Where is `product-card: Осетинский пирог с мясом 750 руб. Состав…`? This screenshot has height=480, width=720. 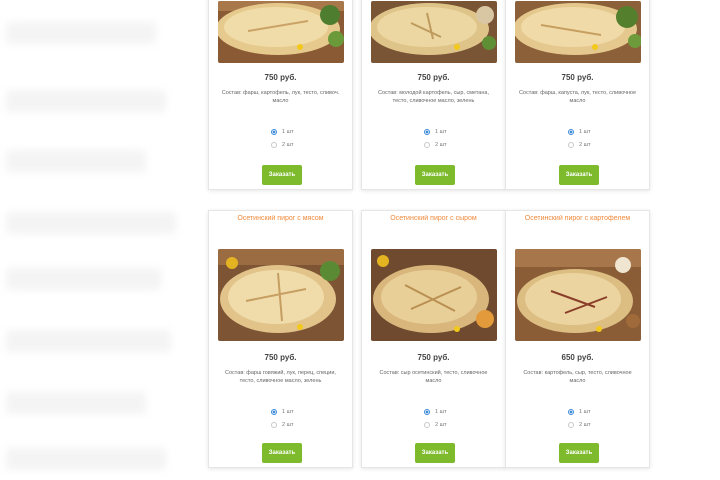
product-card: Осетинский пирог с мясом 750 руб. Состав… is located at coordinates (280, 339).